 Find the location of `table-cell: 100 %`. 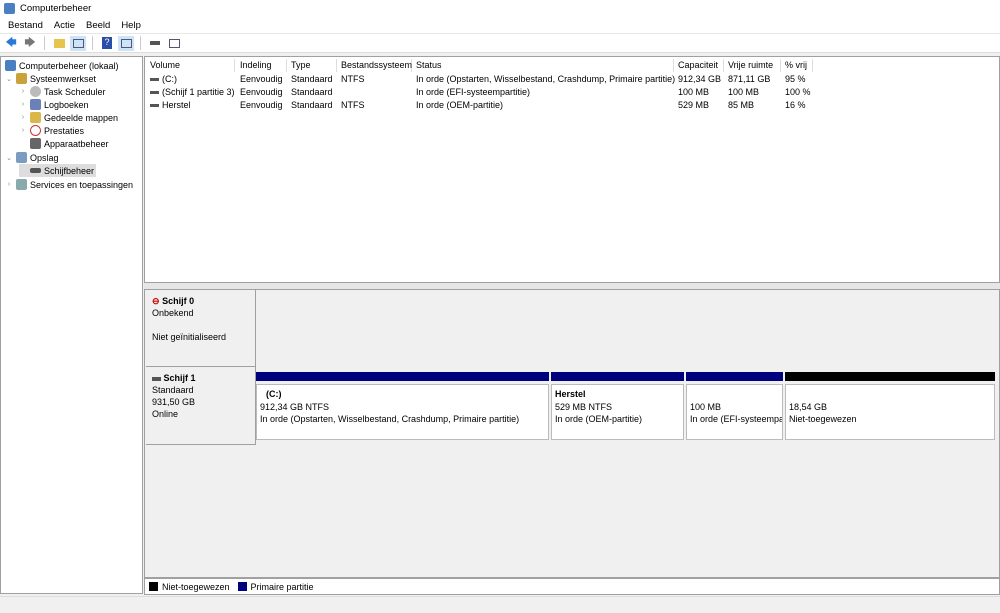

table-cell: 100 % is located at coordinates (798, 92).